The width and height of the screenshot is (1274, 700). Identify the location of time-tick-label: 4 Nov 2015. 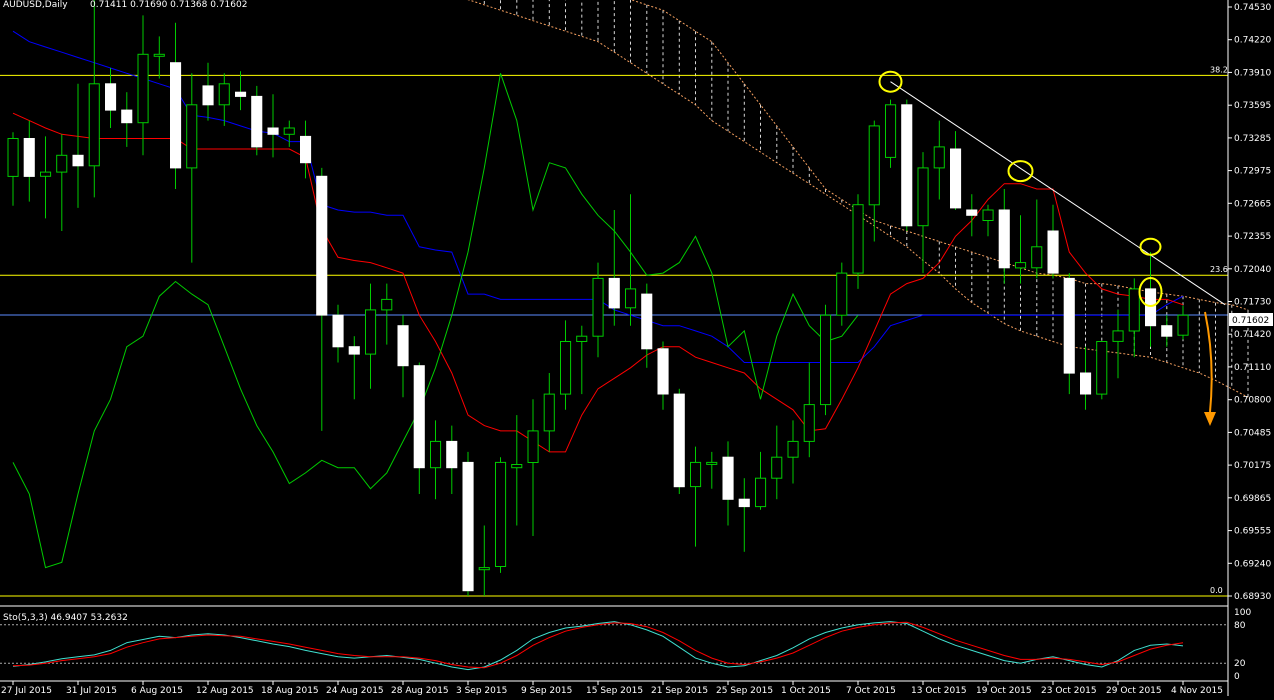
(1197, 691).